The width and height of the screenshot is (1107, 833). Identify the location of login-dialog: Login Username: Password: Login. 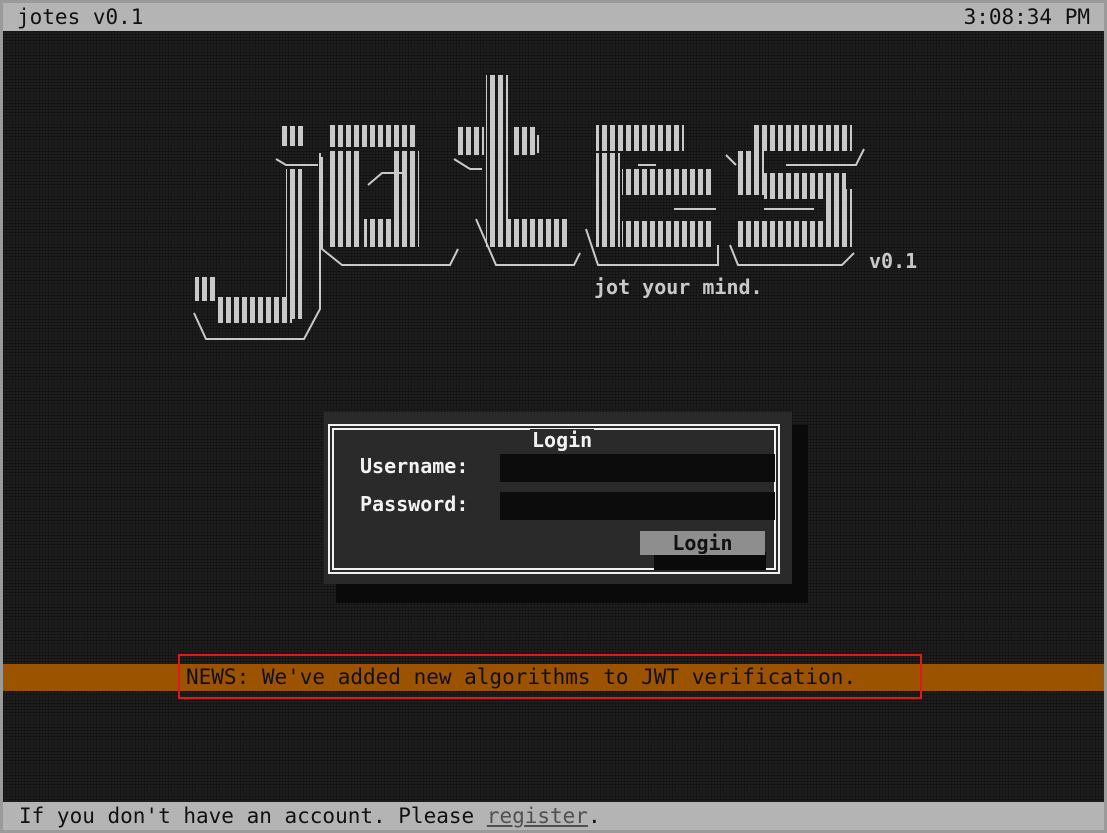
(558, 498).